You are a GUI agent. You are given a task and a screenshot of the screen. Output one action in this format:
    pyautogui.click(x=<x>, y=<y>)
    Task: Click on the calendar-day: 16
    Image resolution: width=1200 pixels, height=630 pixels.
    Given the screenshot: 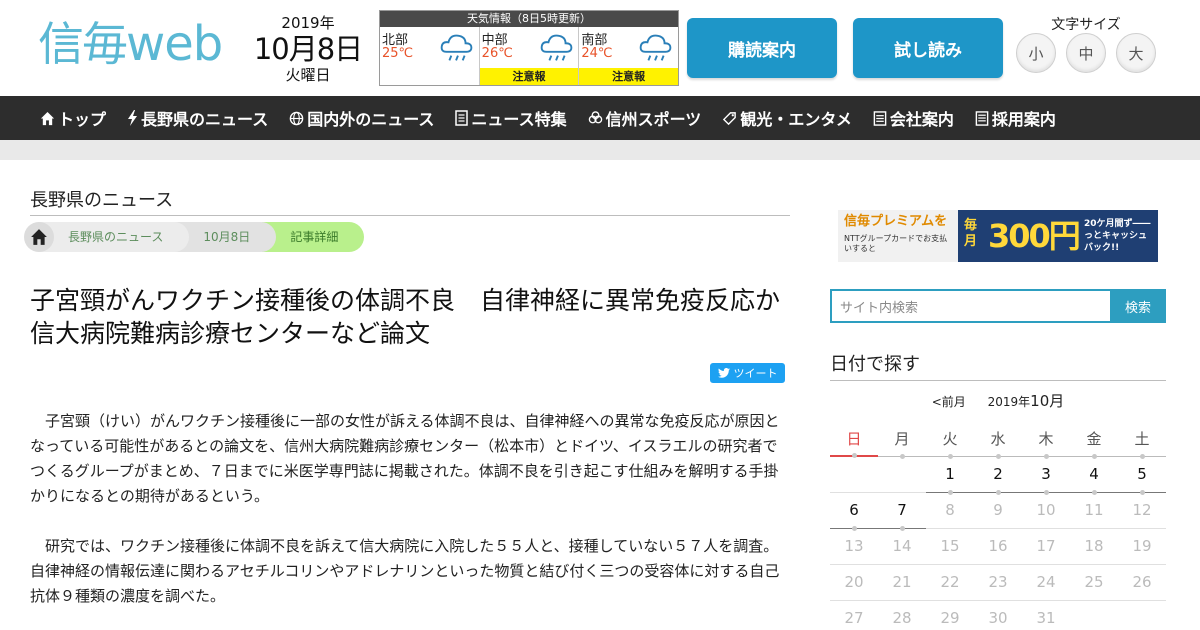 What is the action you would take?
    pyautogui.click(x=998, y=546)
    